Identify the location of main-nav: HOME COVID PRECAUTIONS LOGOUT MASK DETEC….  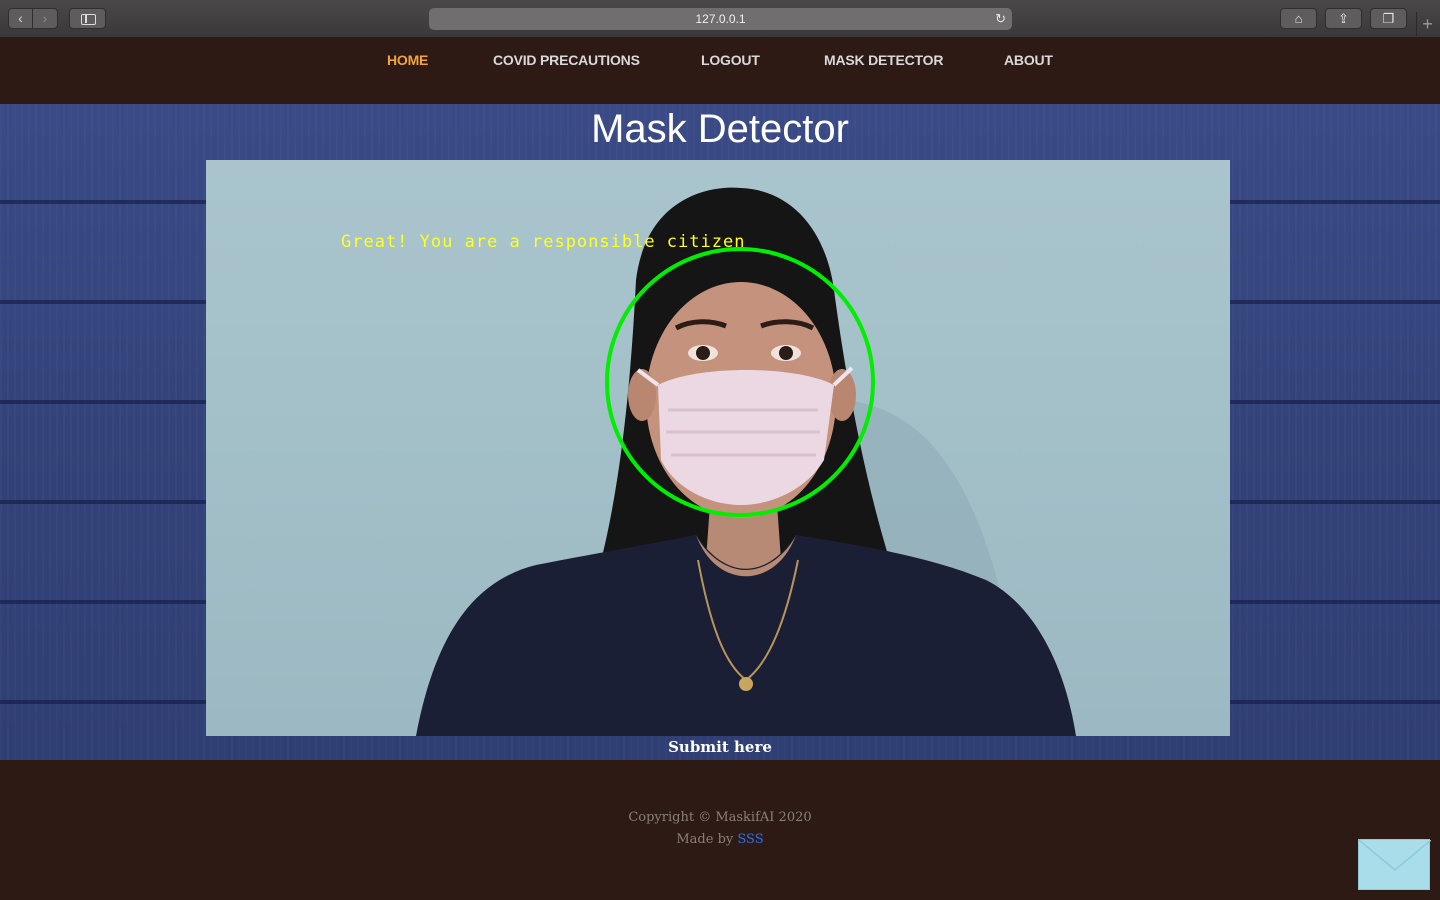
(720, 62).